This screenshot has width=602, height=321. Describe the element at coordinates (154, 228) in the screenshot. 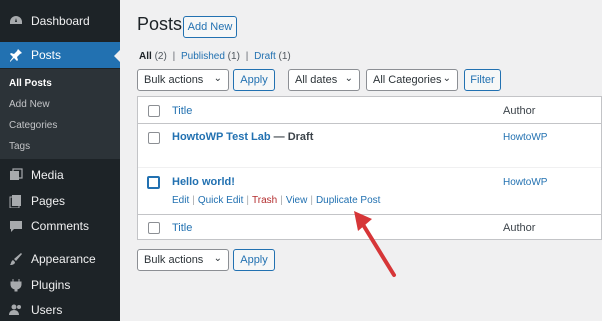

I see `select-all-checkbox-footer` at that location.